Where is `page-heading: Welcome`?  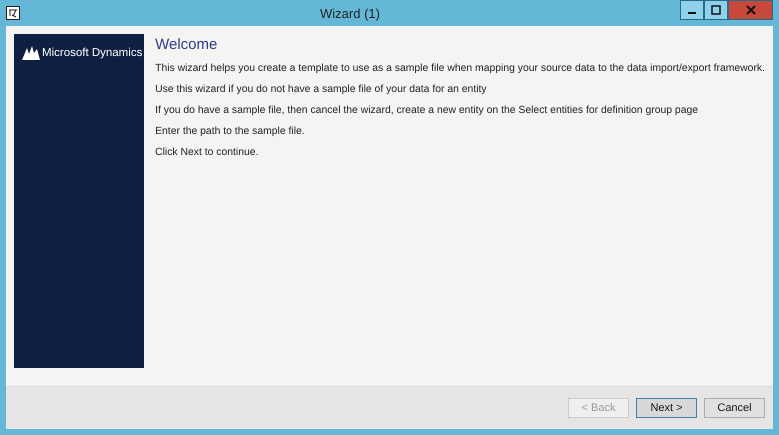
page-heading: Welcome is located at coordinates (186, 44).